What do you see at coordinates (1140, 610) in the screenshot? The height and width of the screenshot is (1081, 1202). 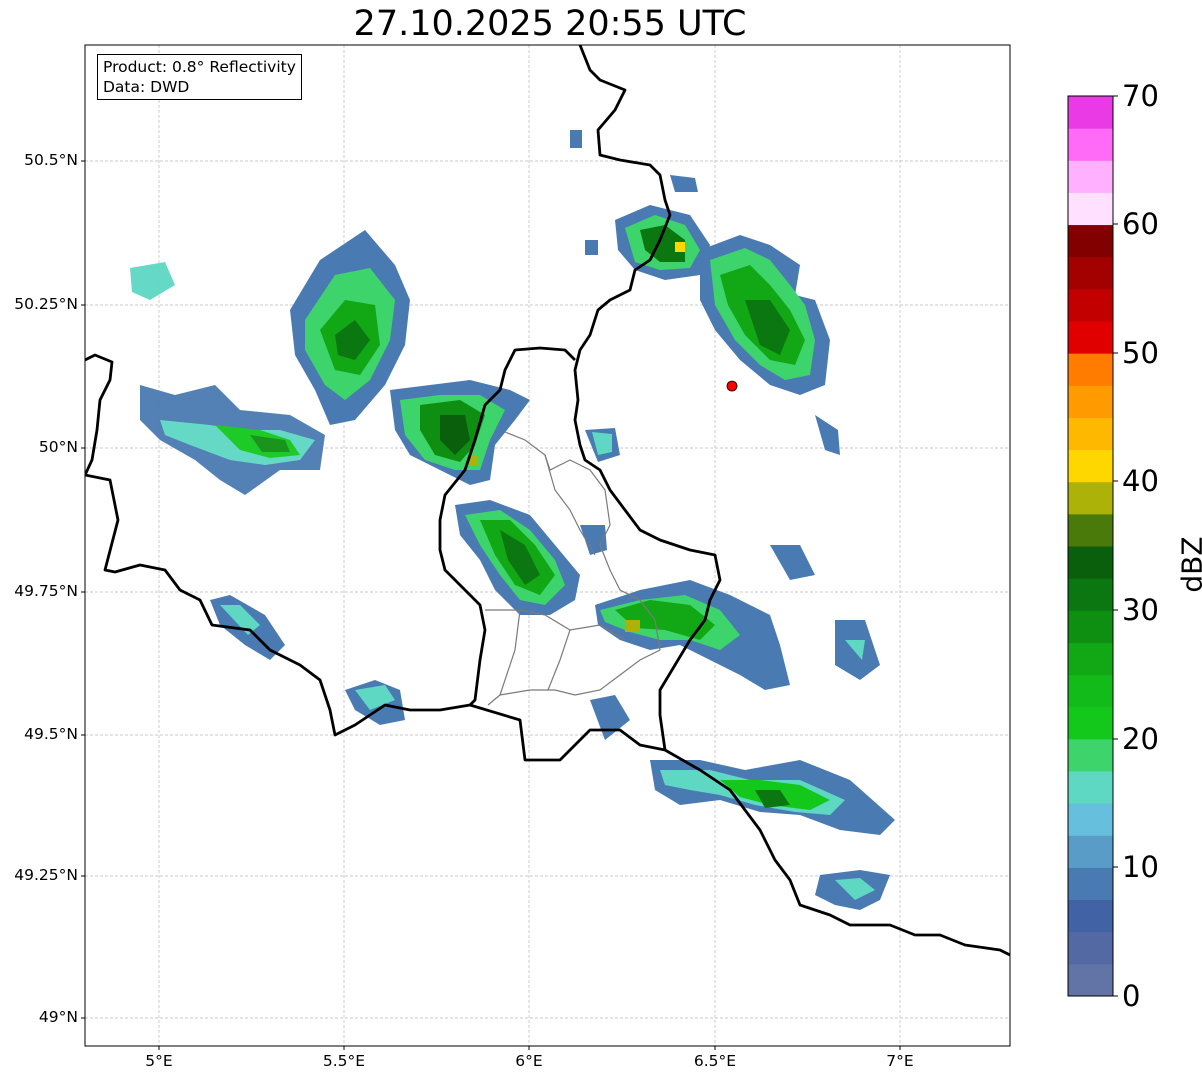 I see `colorbar-tick-label: 30` at bounding box center [1140, 610].